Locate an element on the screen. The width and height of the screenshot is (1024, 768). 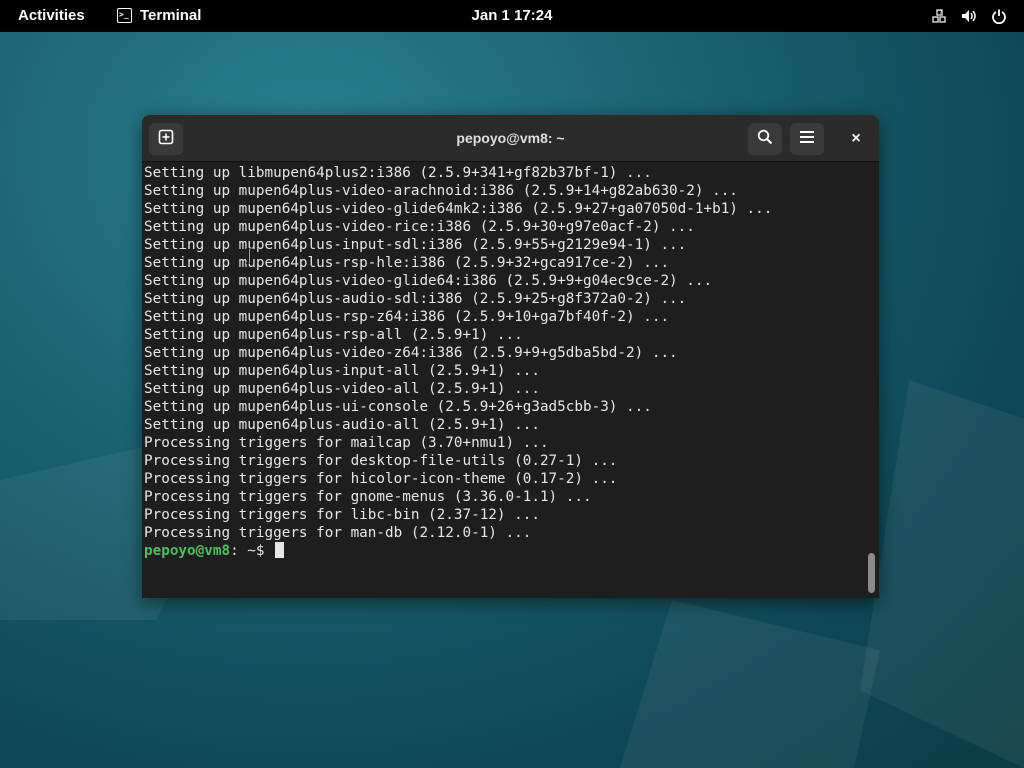
prompt-path: : ~$ is located at coordinates (252, 551).